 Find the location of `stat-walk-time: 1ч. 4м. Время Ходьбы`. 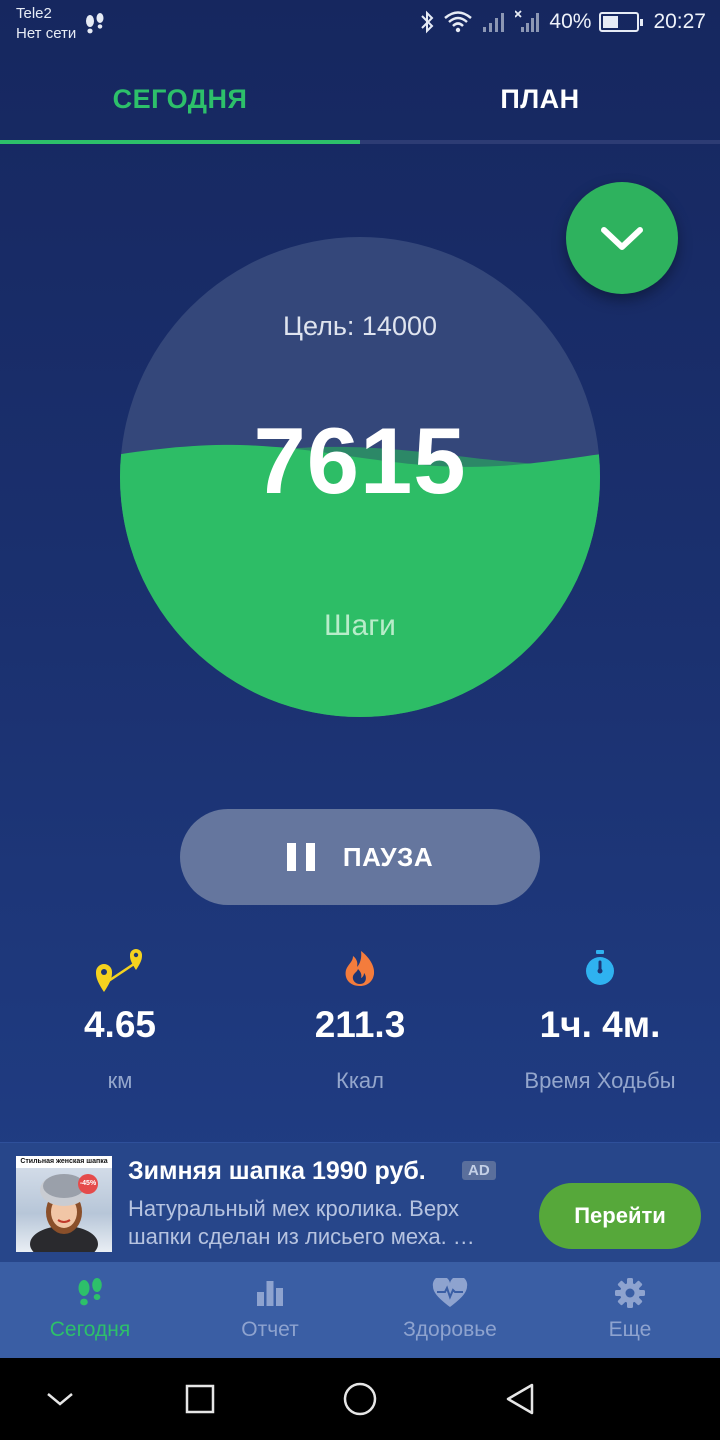

stat-walk-time: 1ч. 4м. Время Ходьбы is located at coordinates (600, 1017).